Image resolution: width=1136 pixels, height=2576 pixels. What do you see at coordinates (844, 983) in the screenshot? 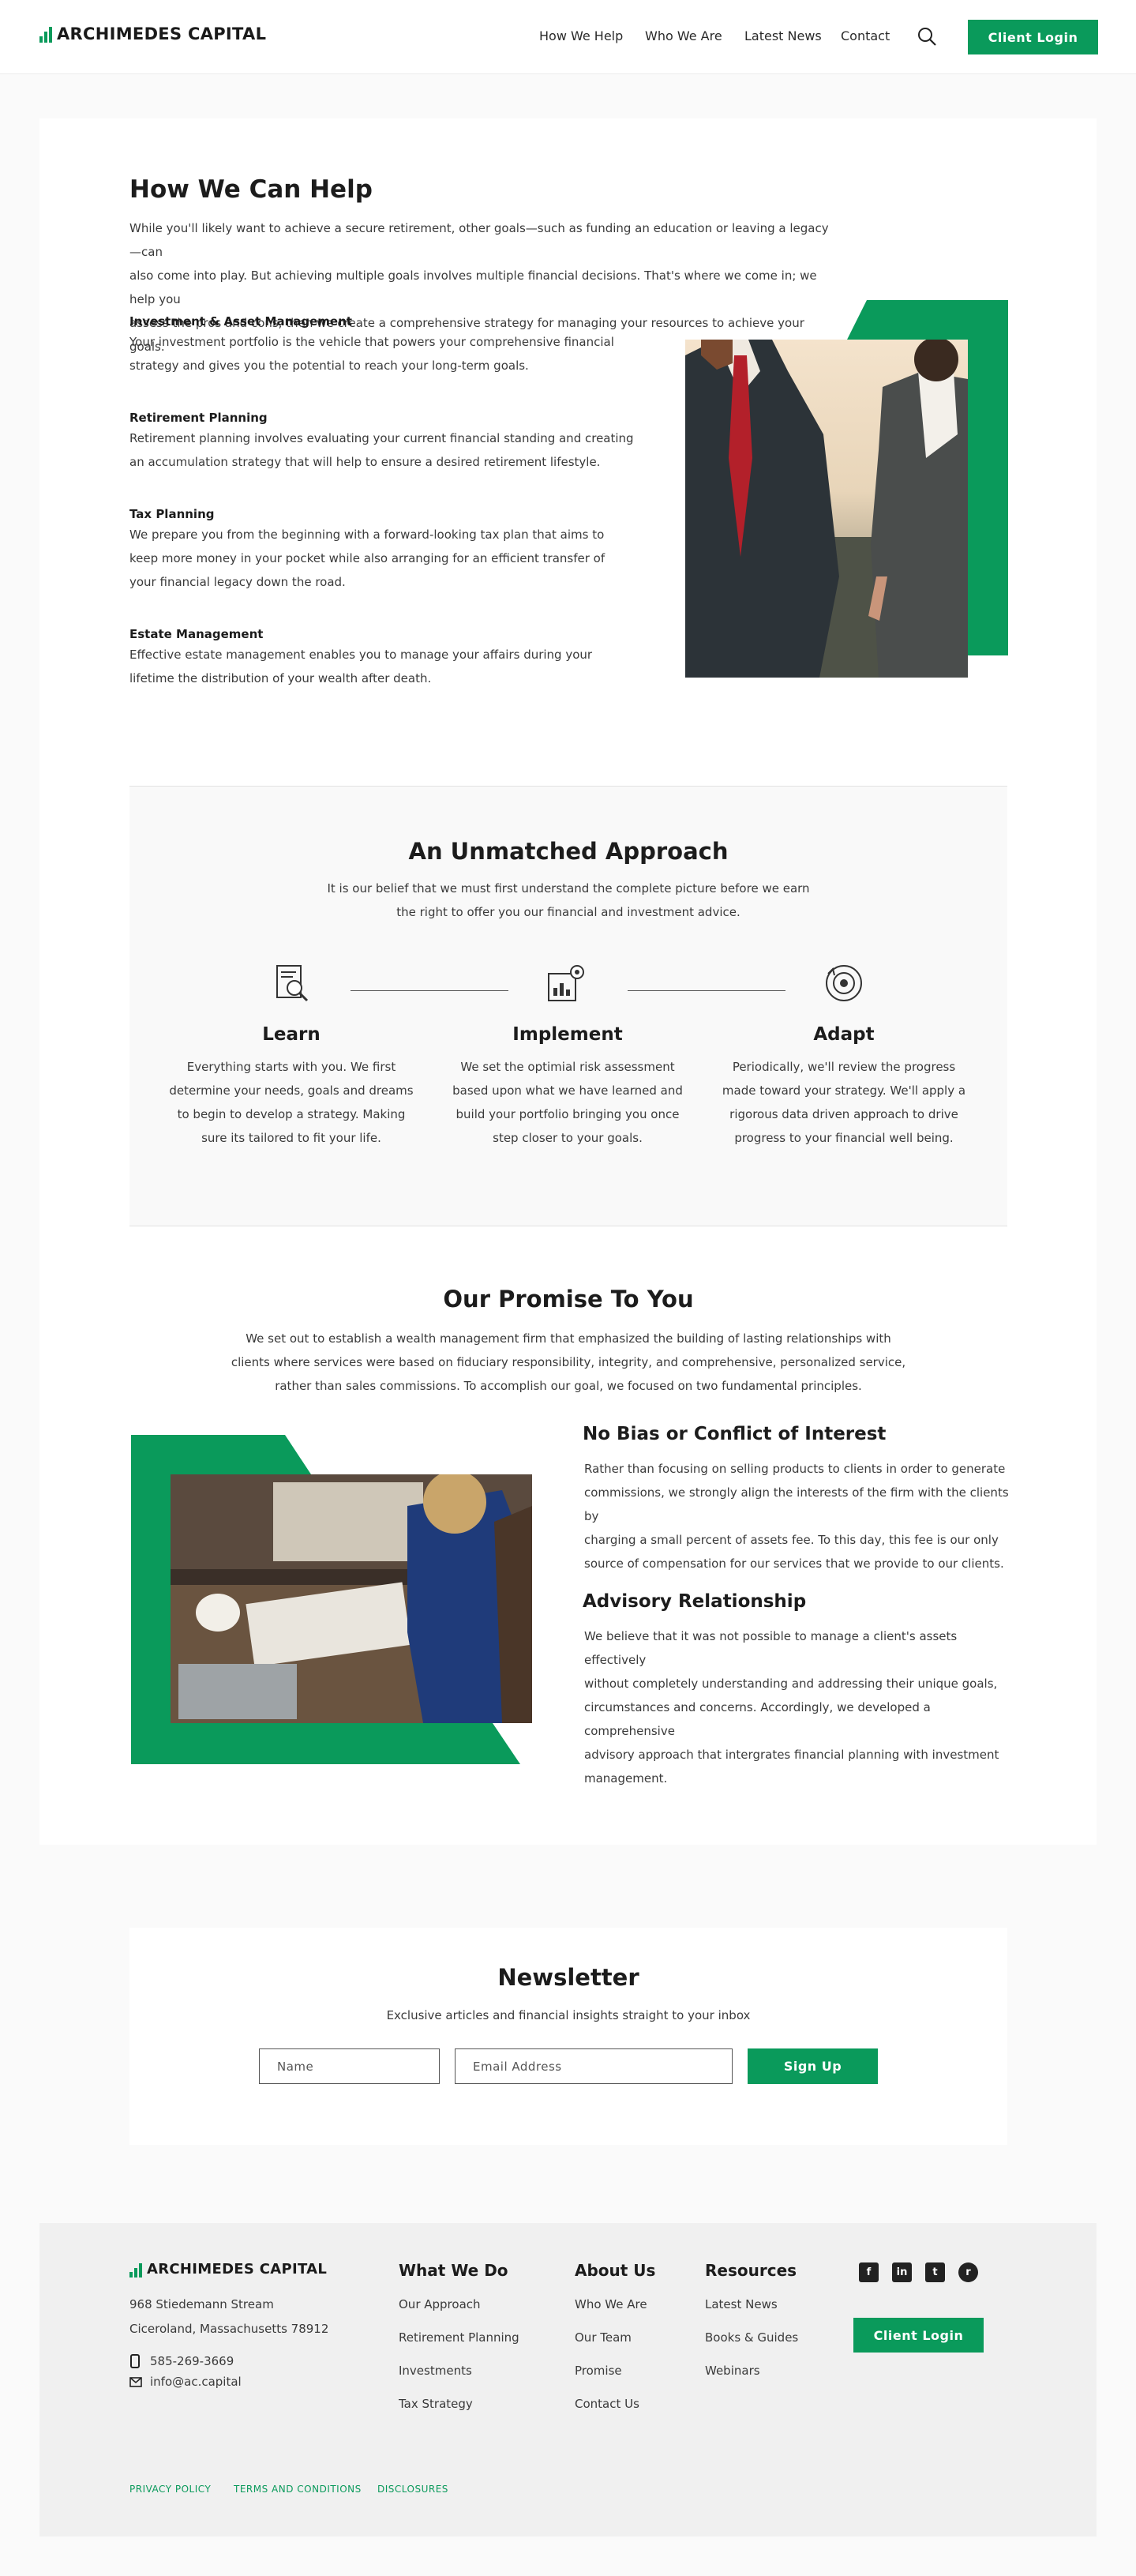
I see `target-cycle-icon` at bounding box center [844, 983].